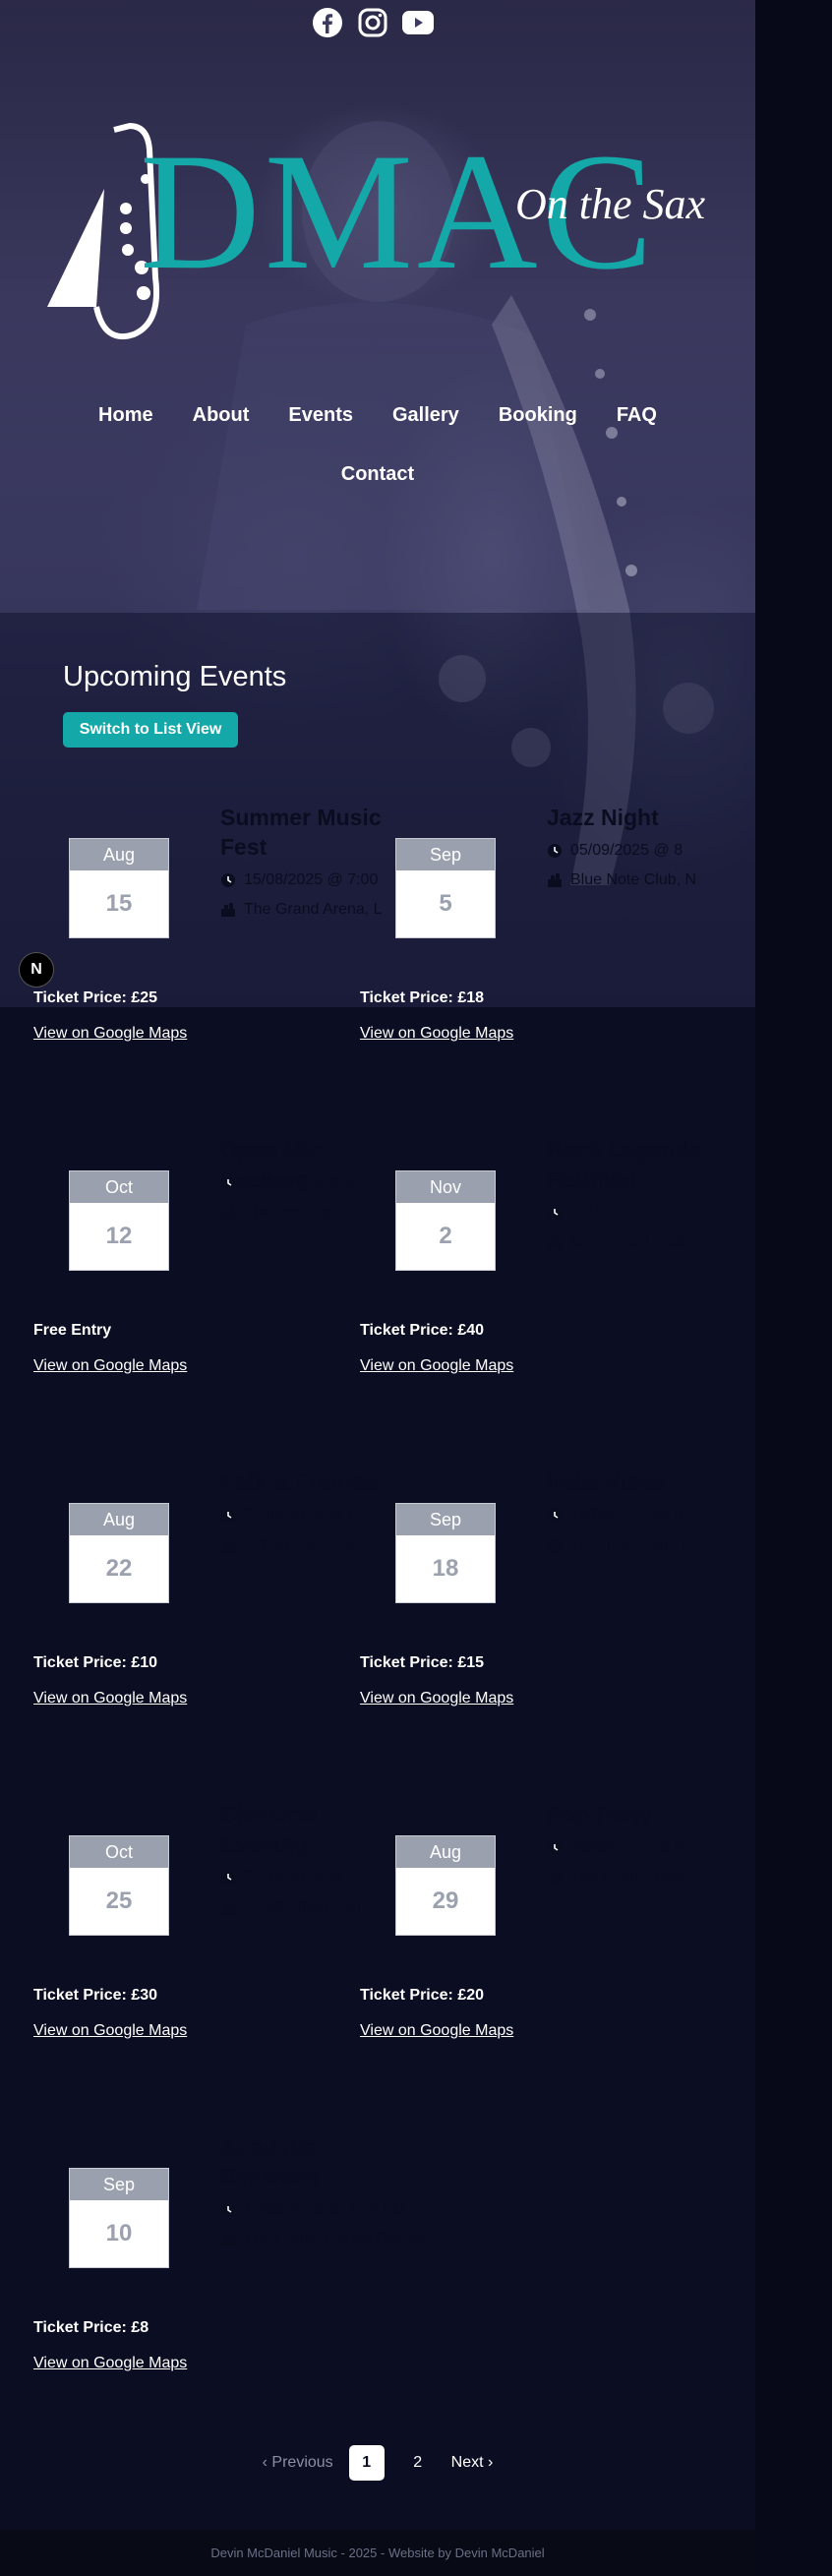 The width and height of the screenshot is (832, 2576). I want to click on event-venue: Royal Albert Hall, so click(302, 1907).